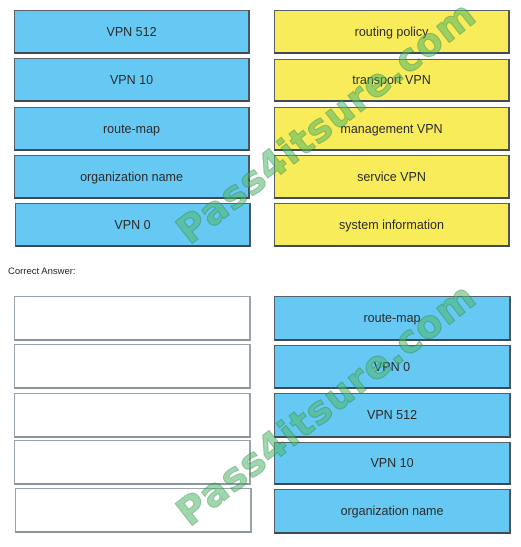  I want to click on item-label: service VPN, so click(391, 176).